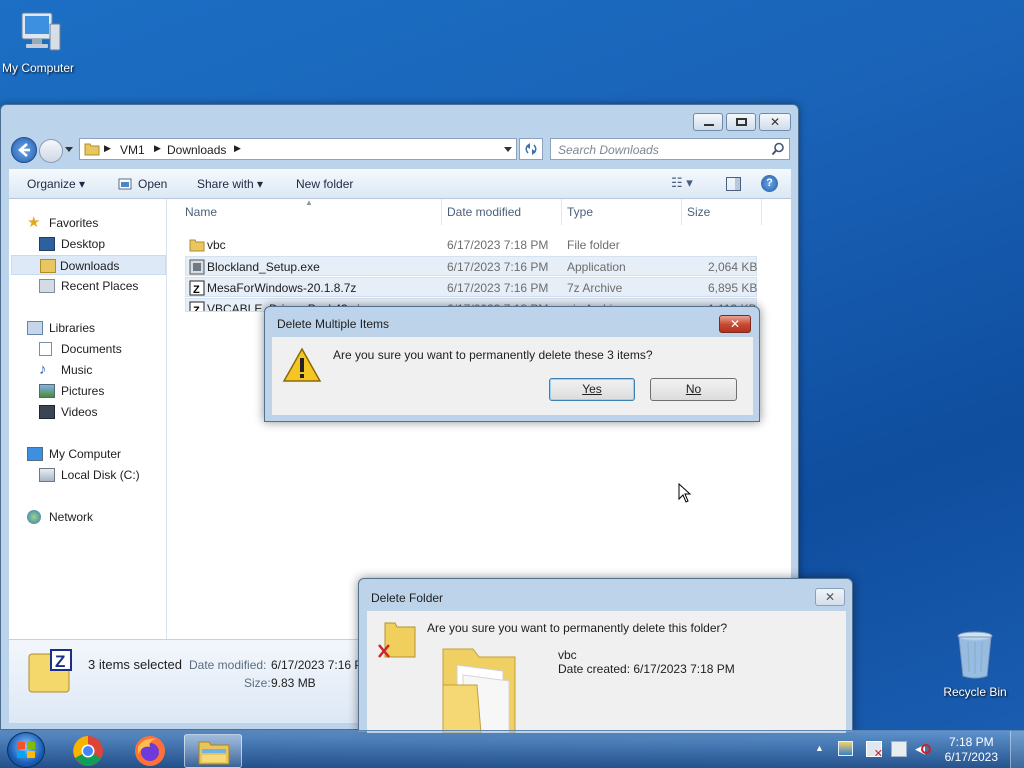 Image resolution: width=1024 pixels, height=768 pixels. I want to click on start-button, so click(26, 750).